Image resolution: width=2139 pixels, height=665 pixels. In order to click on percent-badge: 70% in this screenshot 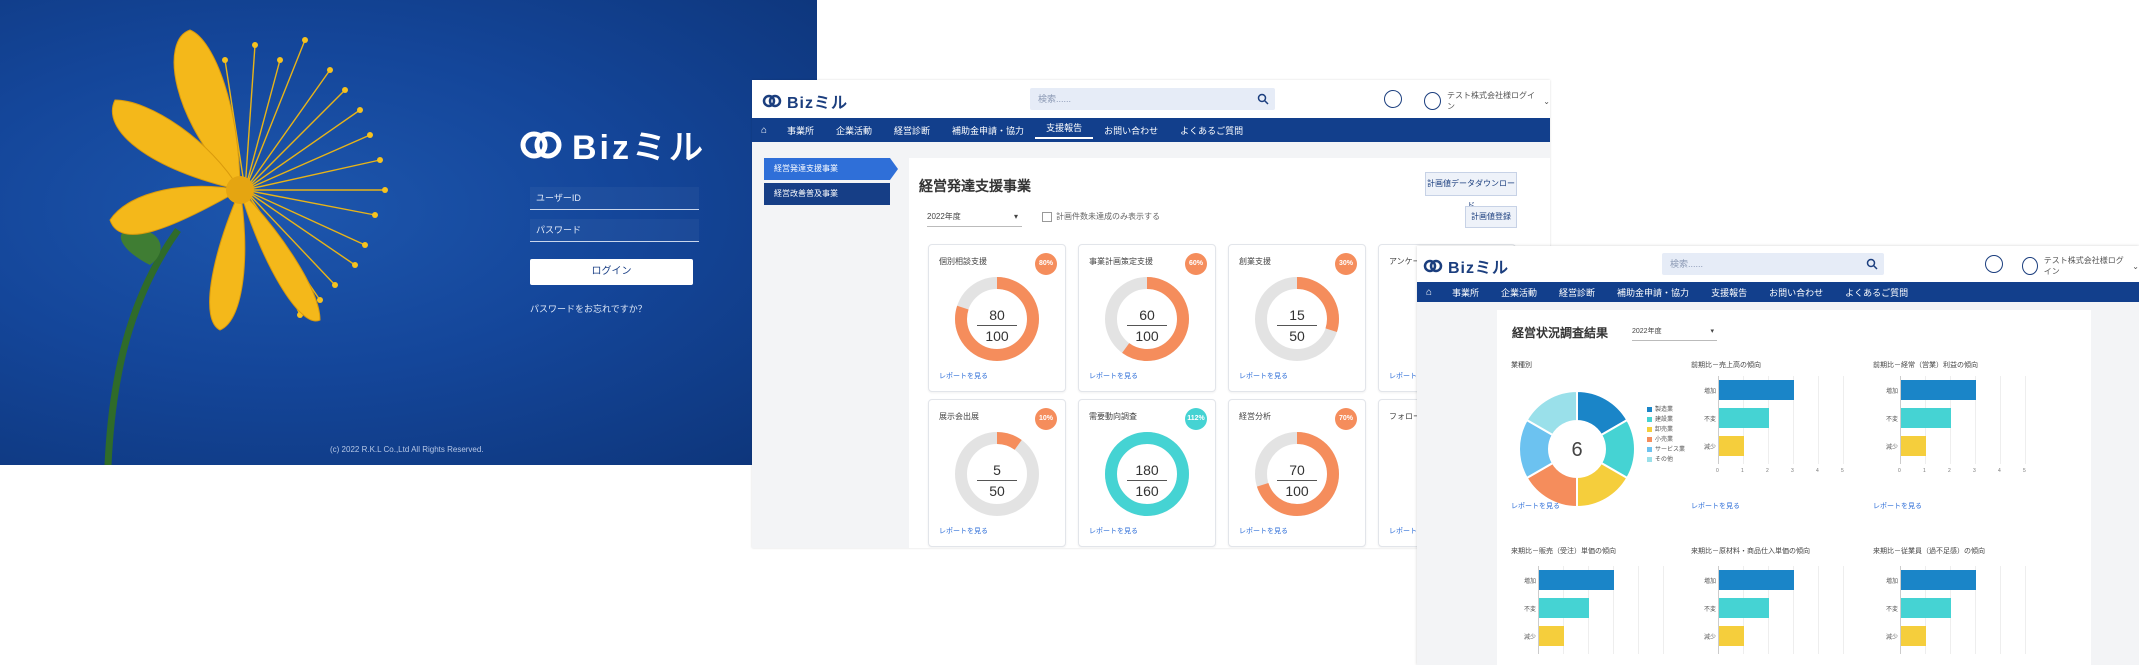, I will do `click(1346, 419)`.